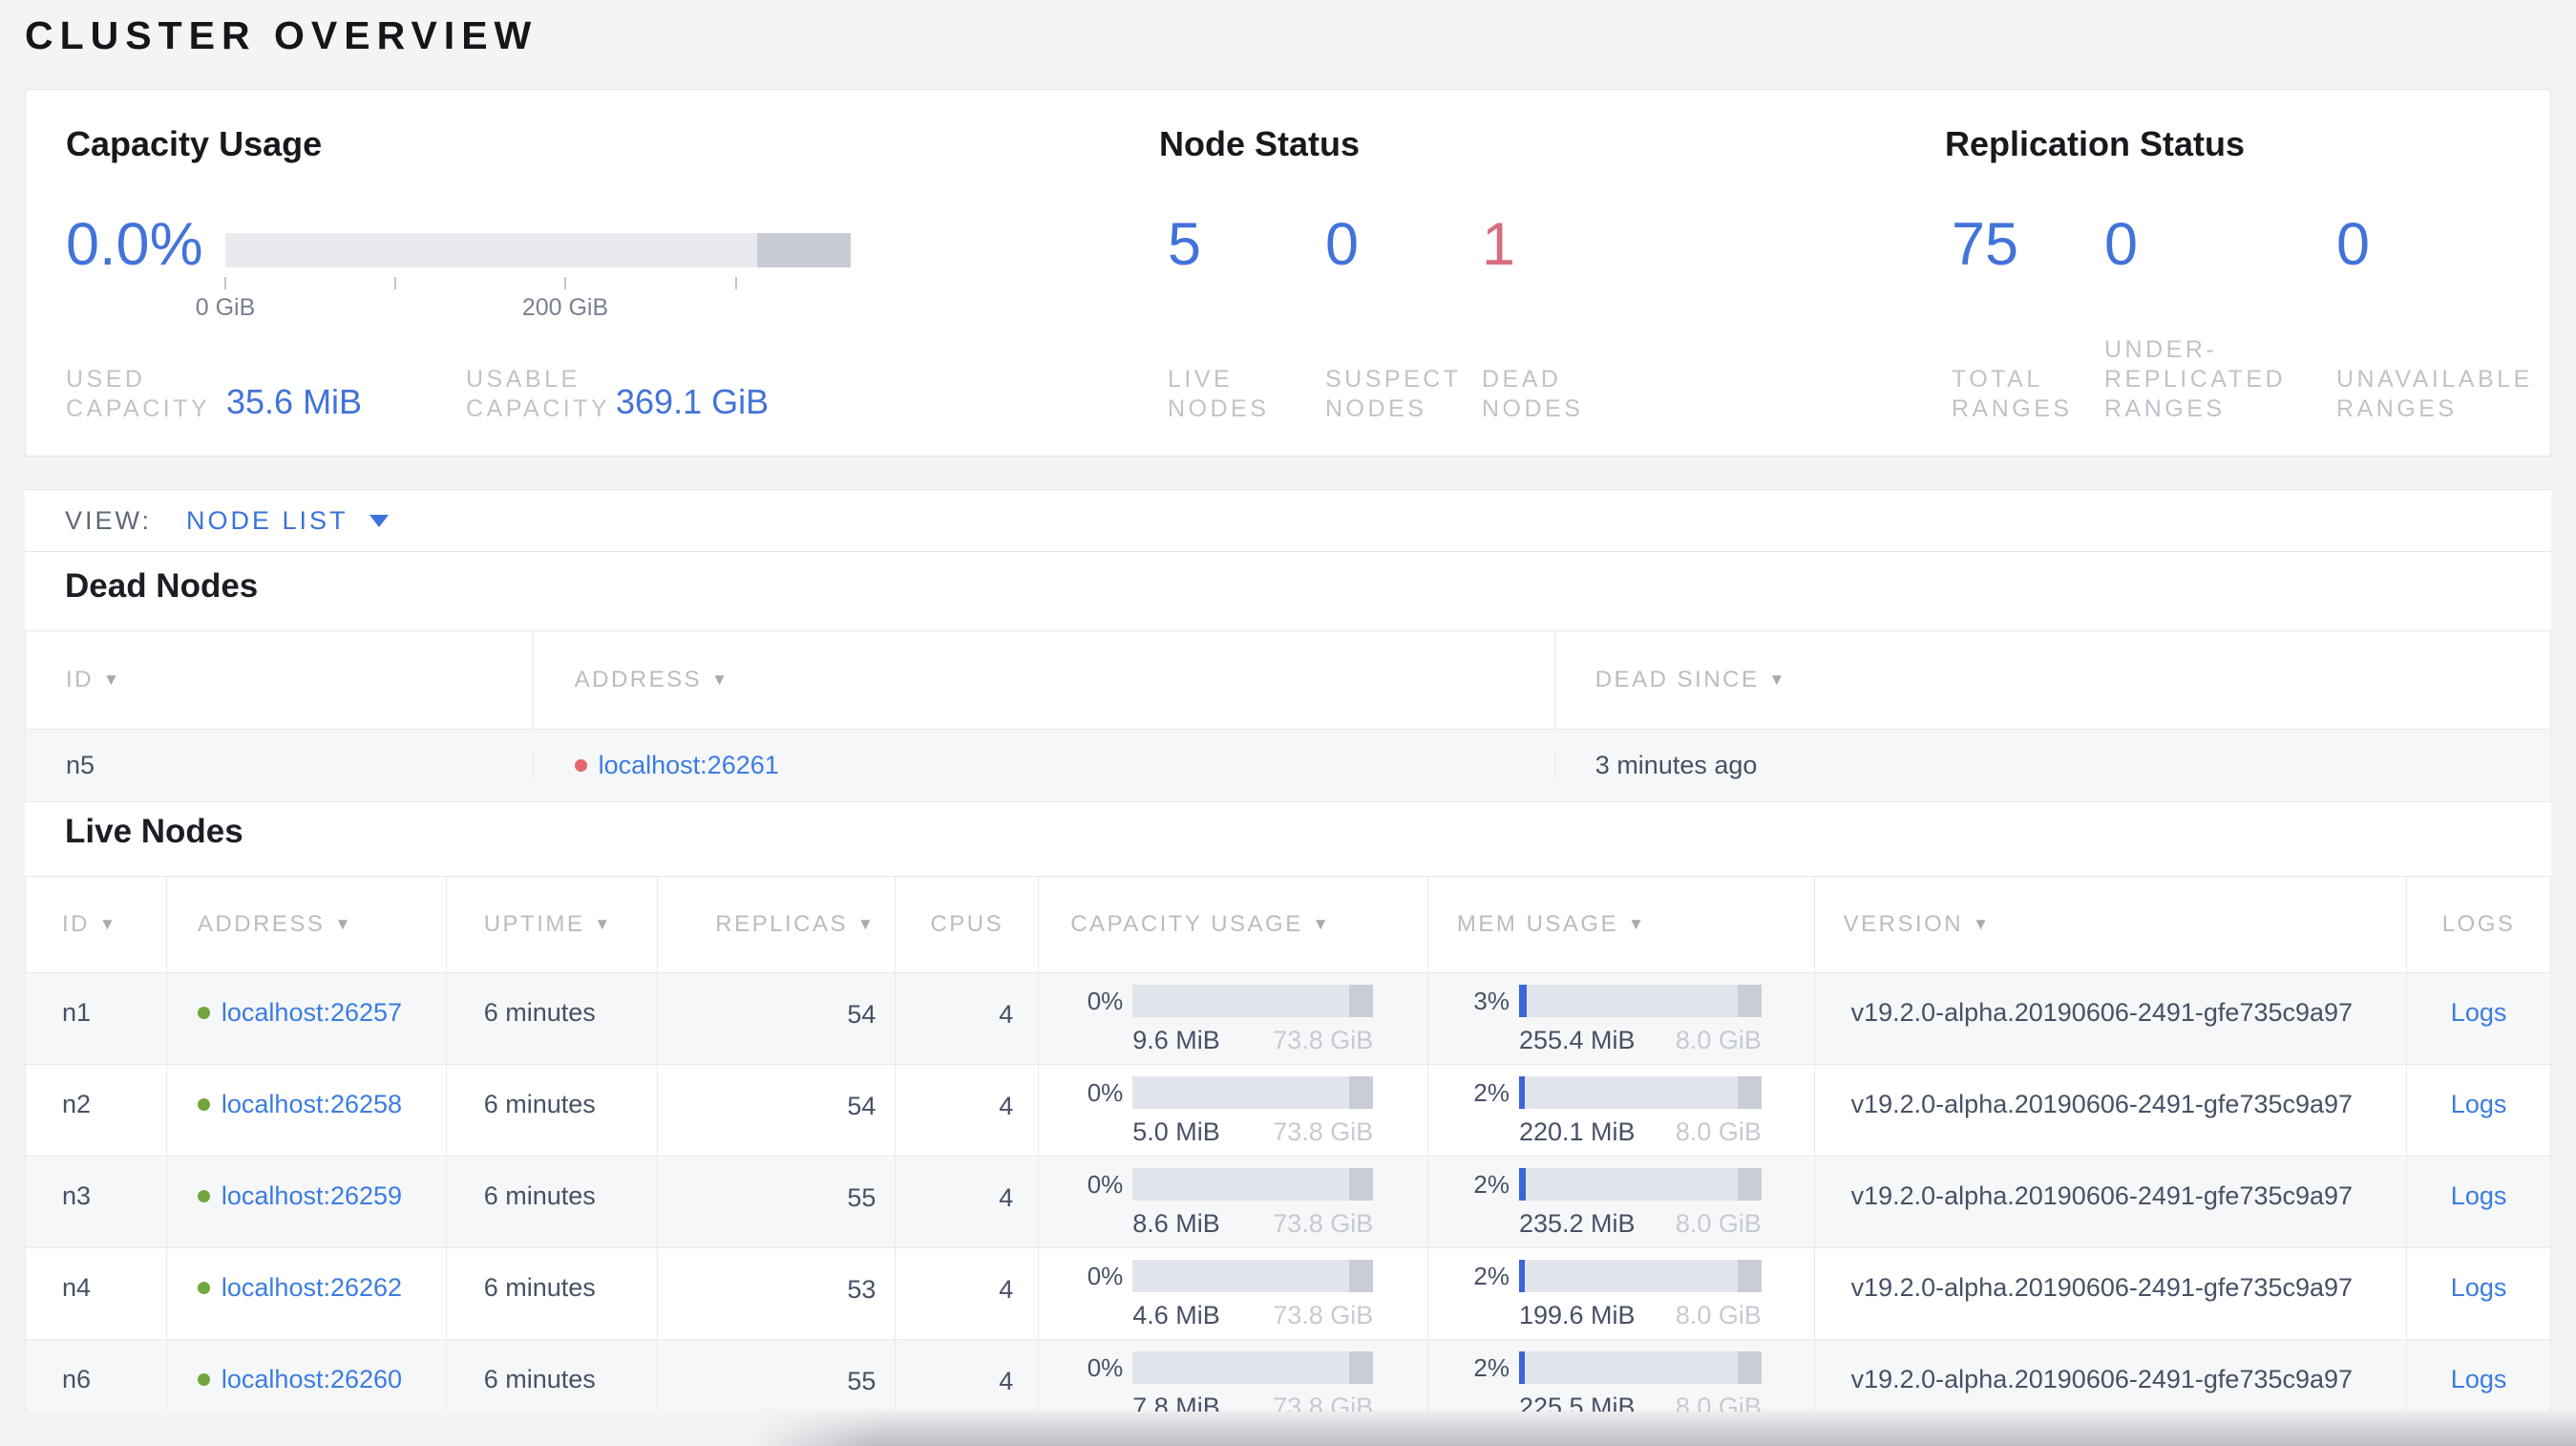 The image size is (2576, 1446). Describe the element at coordinates (77, 1012) in the screenshot. I see `node-id: n1` at that location.